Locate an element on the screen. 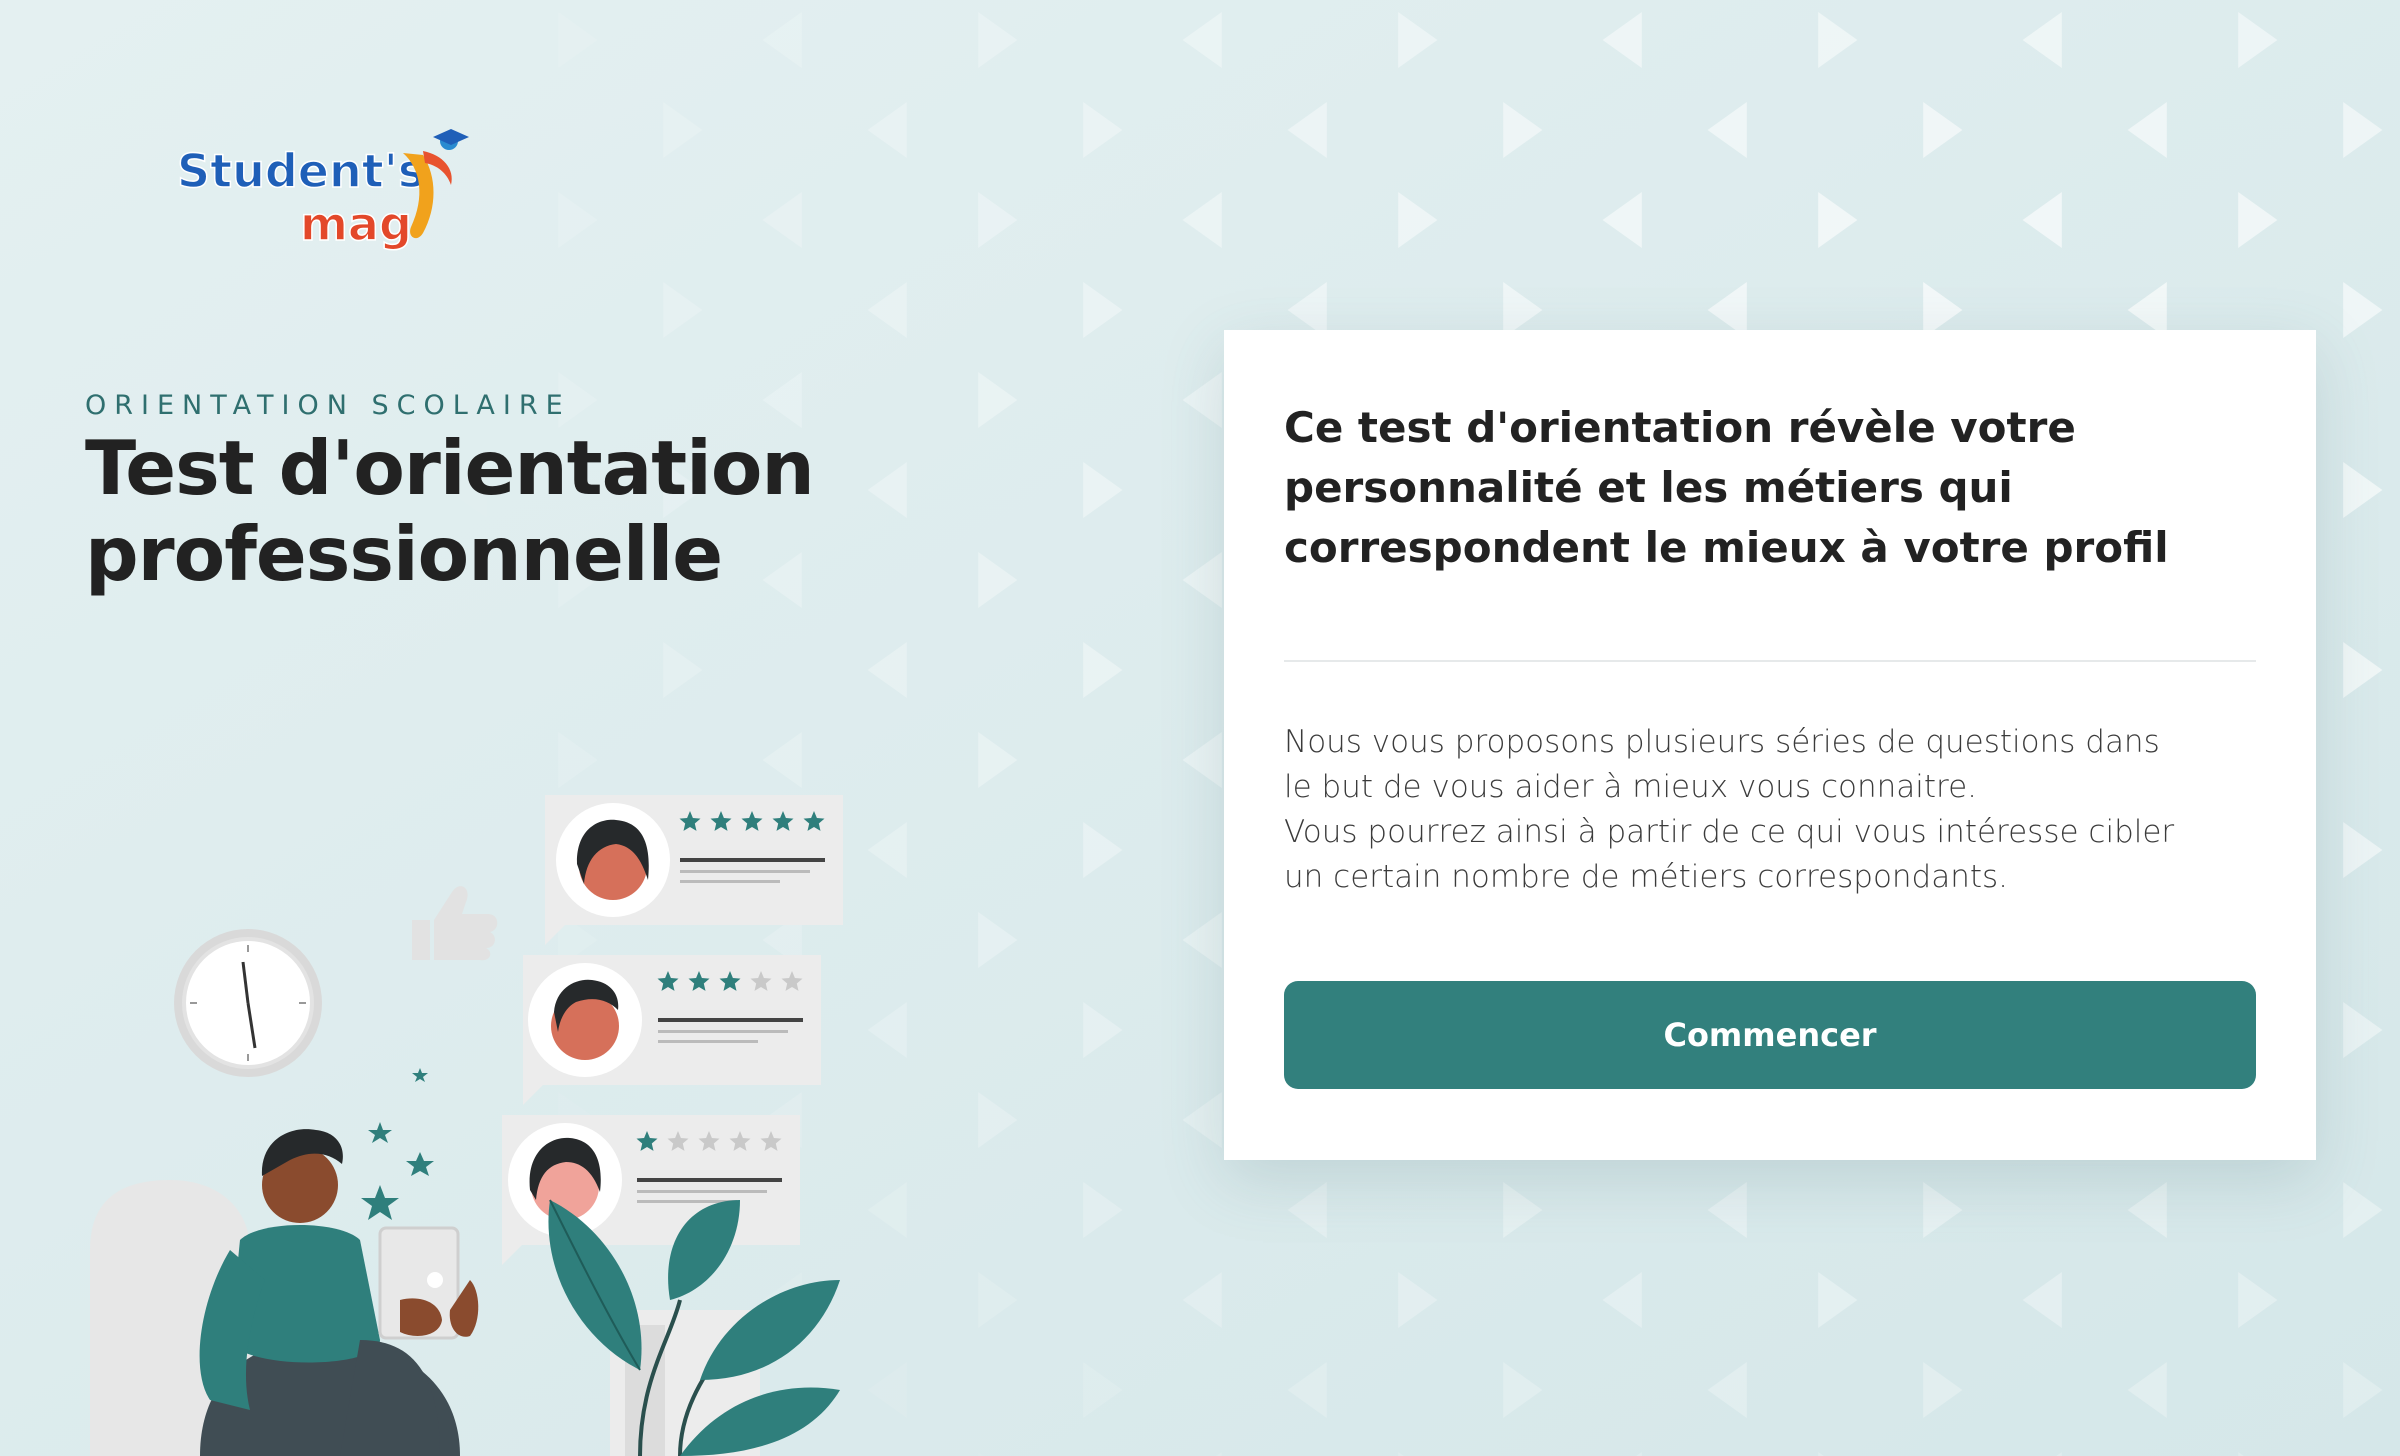  logo-word-students: Student's is located at coordinates (301, 171).